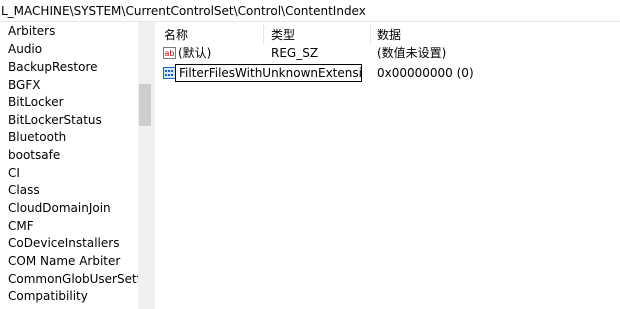  Describe the element at coordinates (295, 53) in the screenshot. I see `value-type: REG_SZ` at that location.